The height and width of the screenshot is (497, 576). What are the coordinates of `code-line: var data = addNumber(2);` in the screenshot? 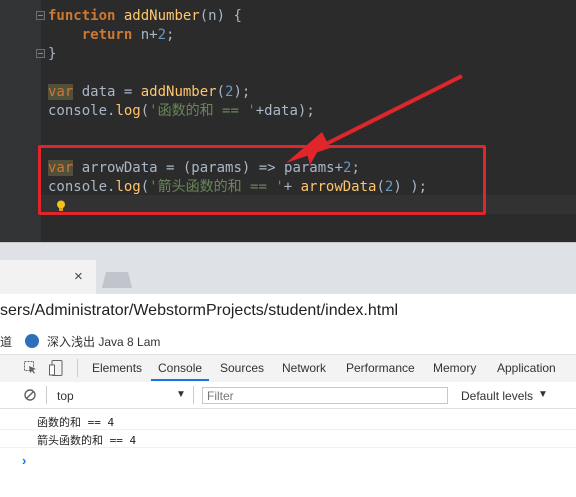 It's located at (149, 92).